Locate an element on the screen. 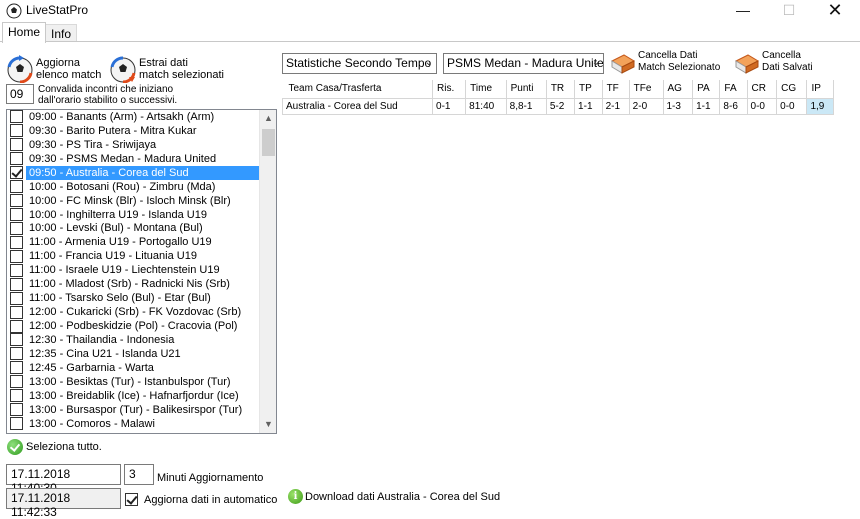 The image size is (860, 519). column-header: TFe is located at coordinates (646, 89).